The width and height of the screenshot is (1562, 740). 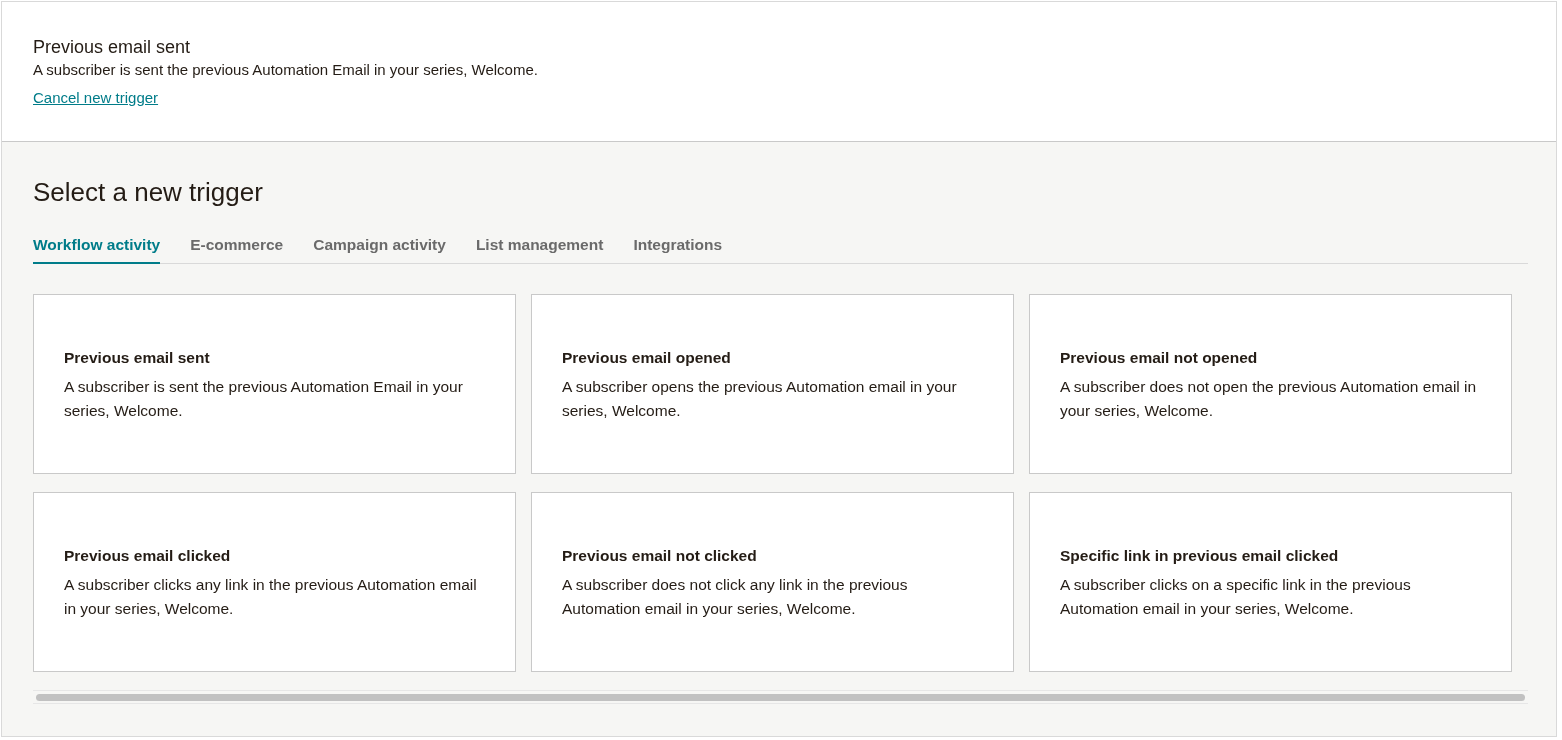 I want to click on trigger-card: Previous email clicked A subscriber clicks any link in the previous Automation email in your series, Welcome., so click(x=274, y=582).